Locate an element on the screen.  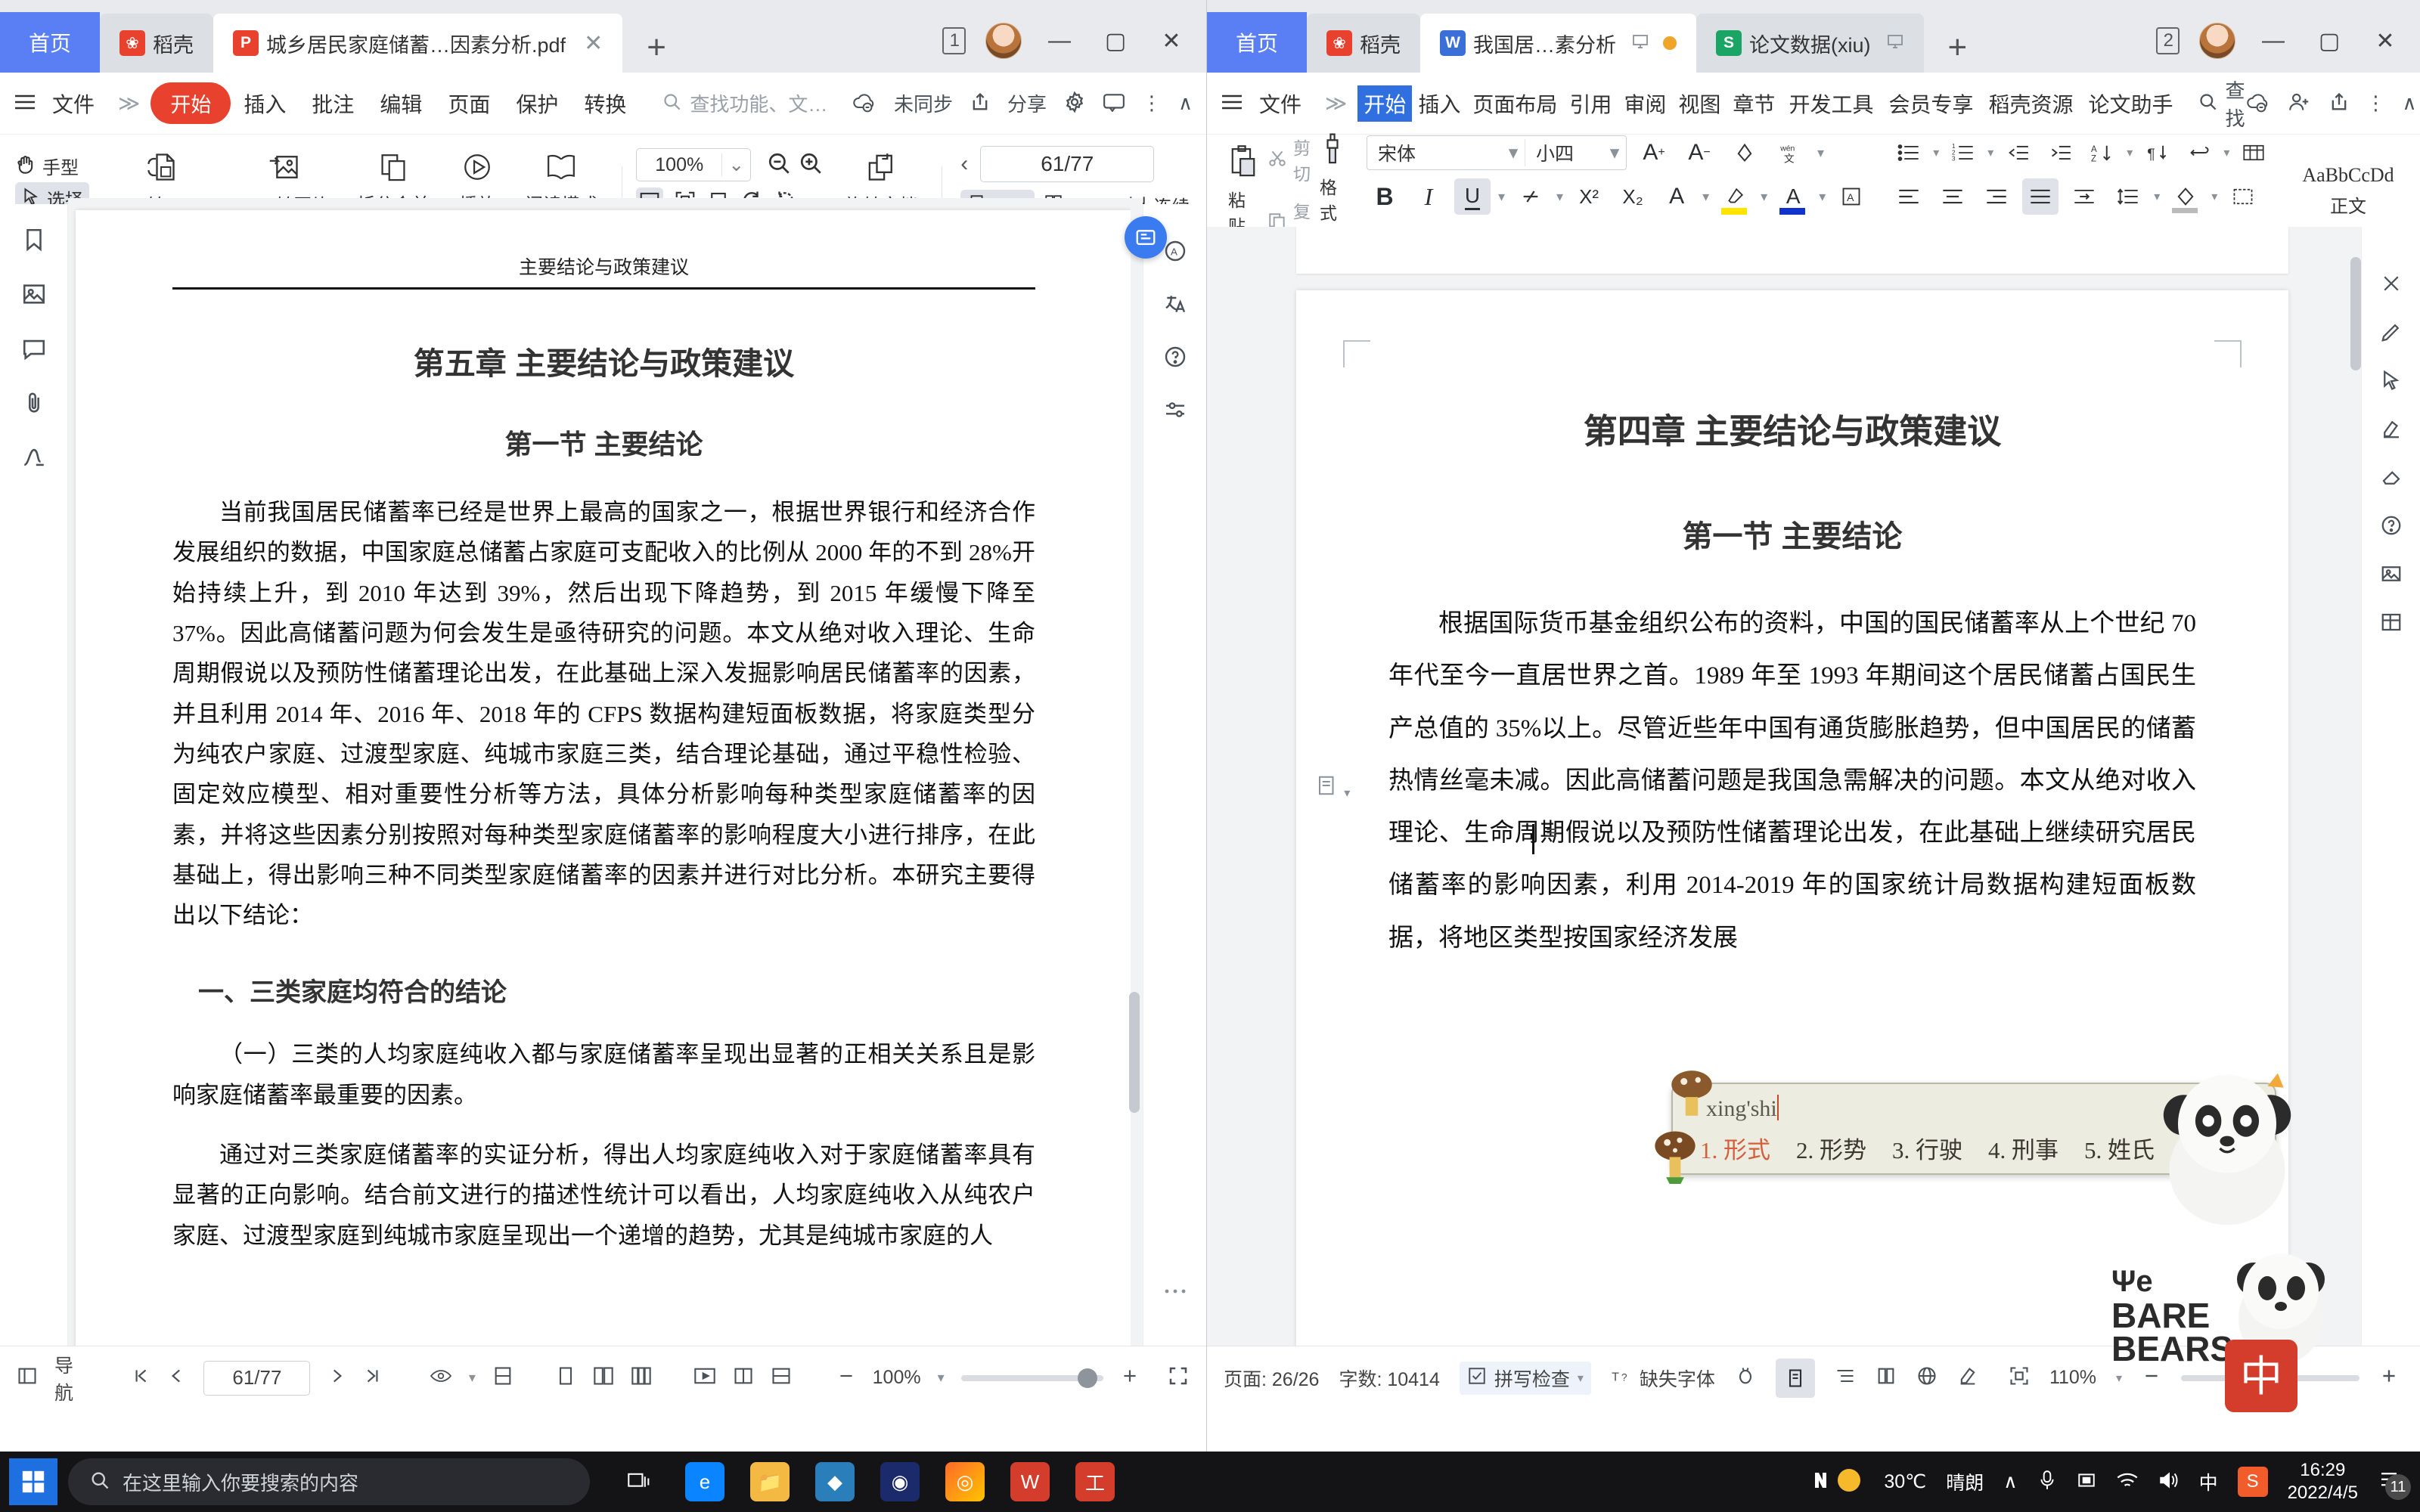
wps-work-taskbar-icon: 工 is located at coordinates (1095, 1481).